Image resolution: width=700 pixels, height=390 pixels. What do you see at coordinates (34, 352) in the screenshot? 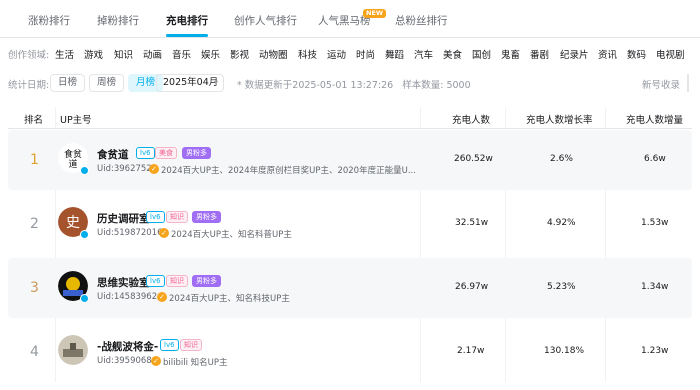
I see `rank-number: 4` at bounding box center [34, 352].